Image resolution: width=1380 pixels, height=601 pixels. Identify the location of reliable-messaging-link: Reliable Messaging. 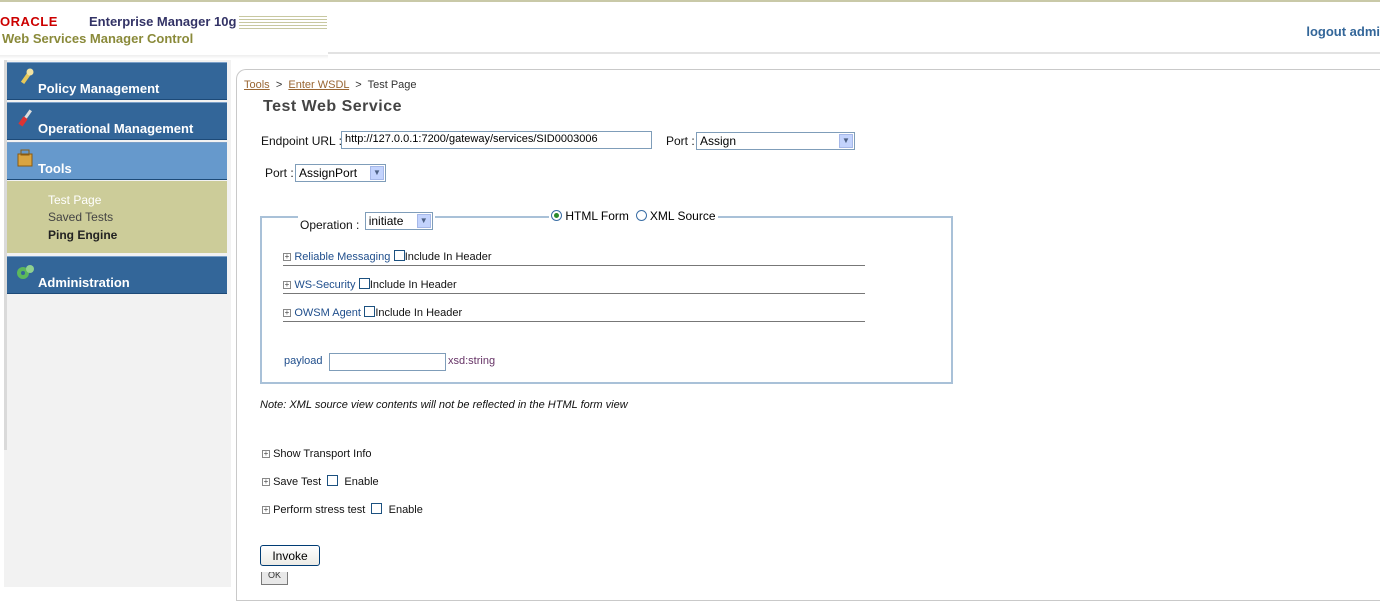
(342, 257).